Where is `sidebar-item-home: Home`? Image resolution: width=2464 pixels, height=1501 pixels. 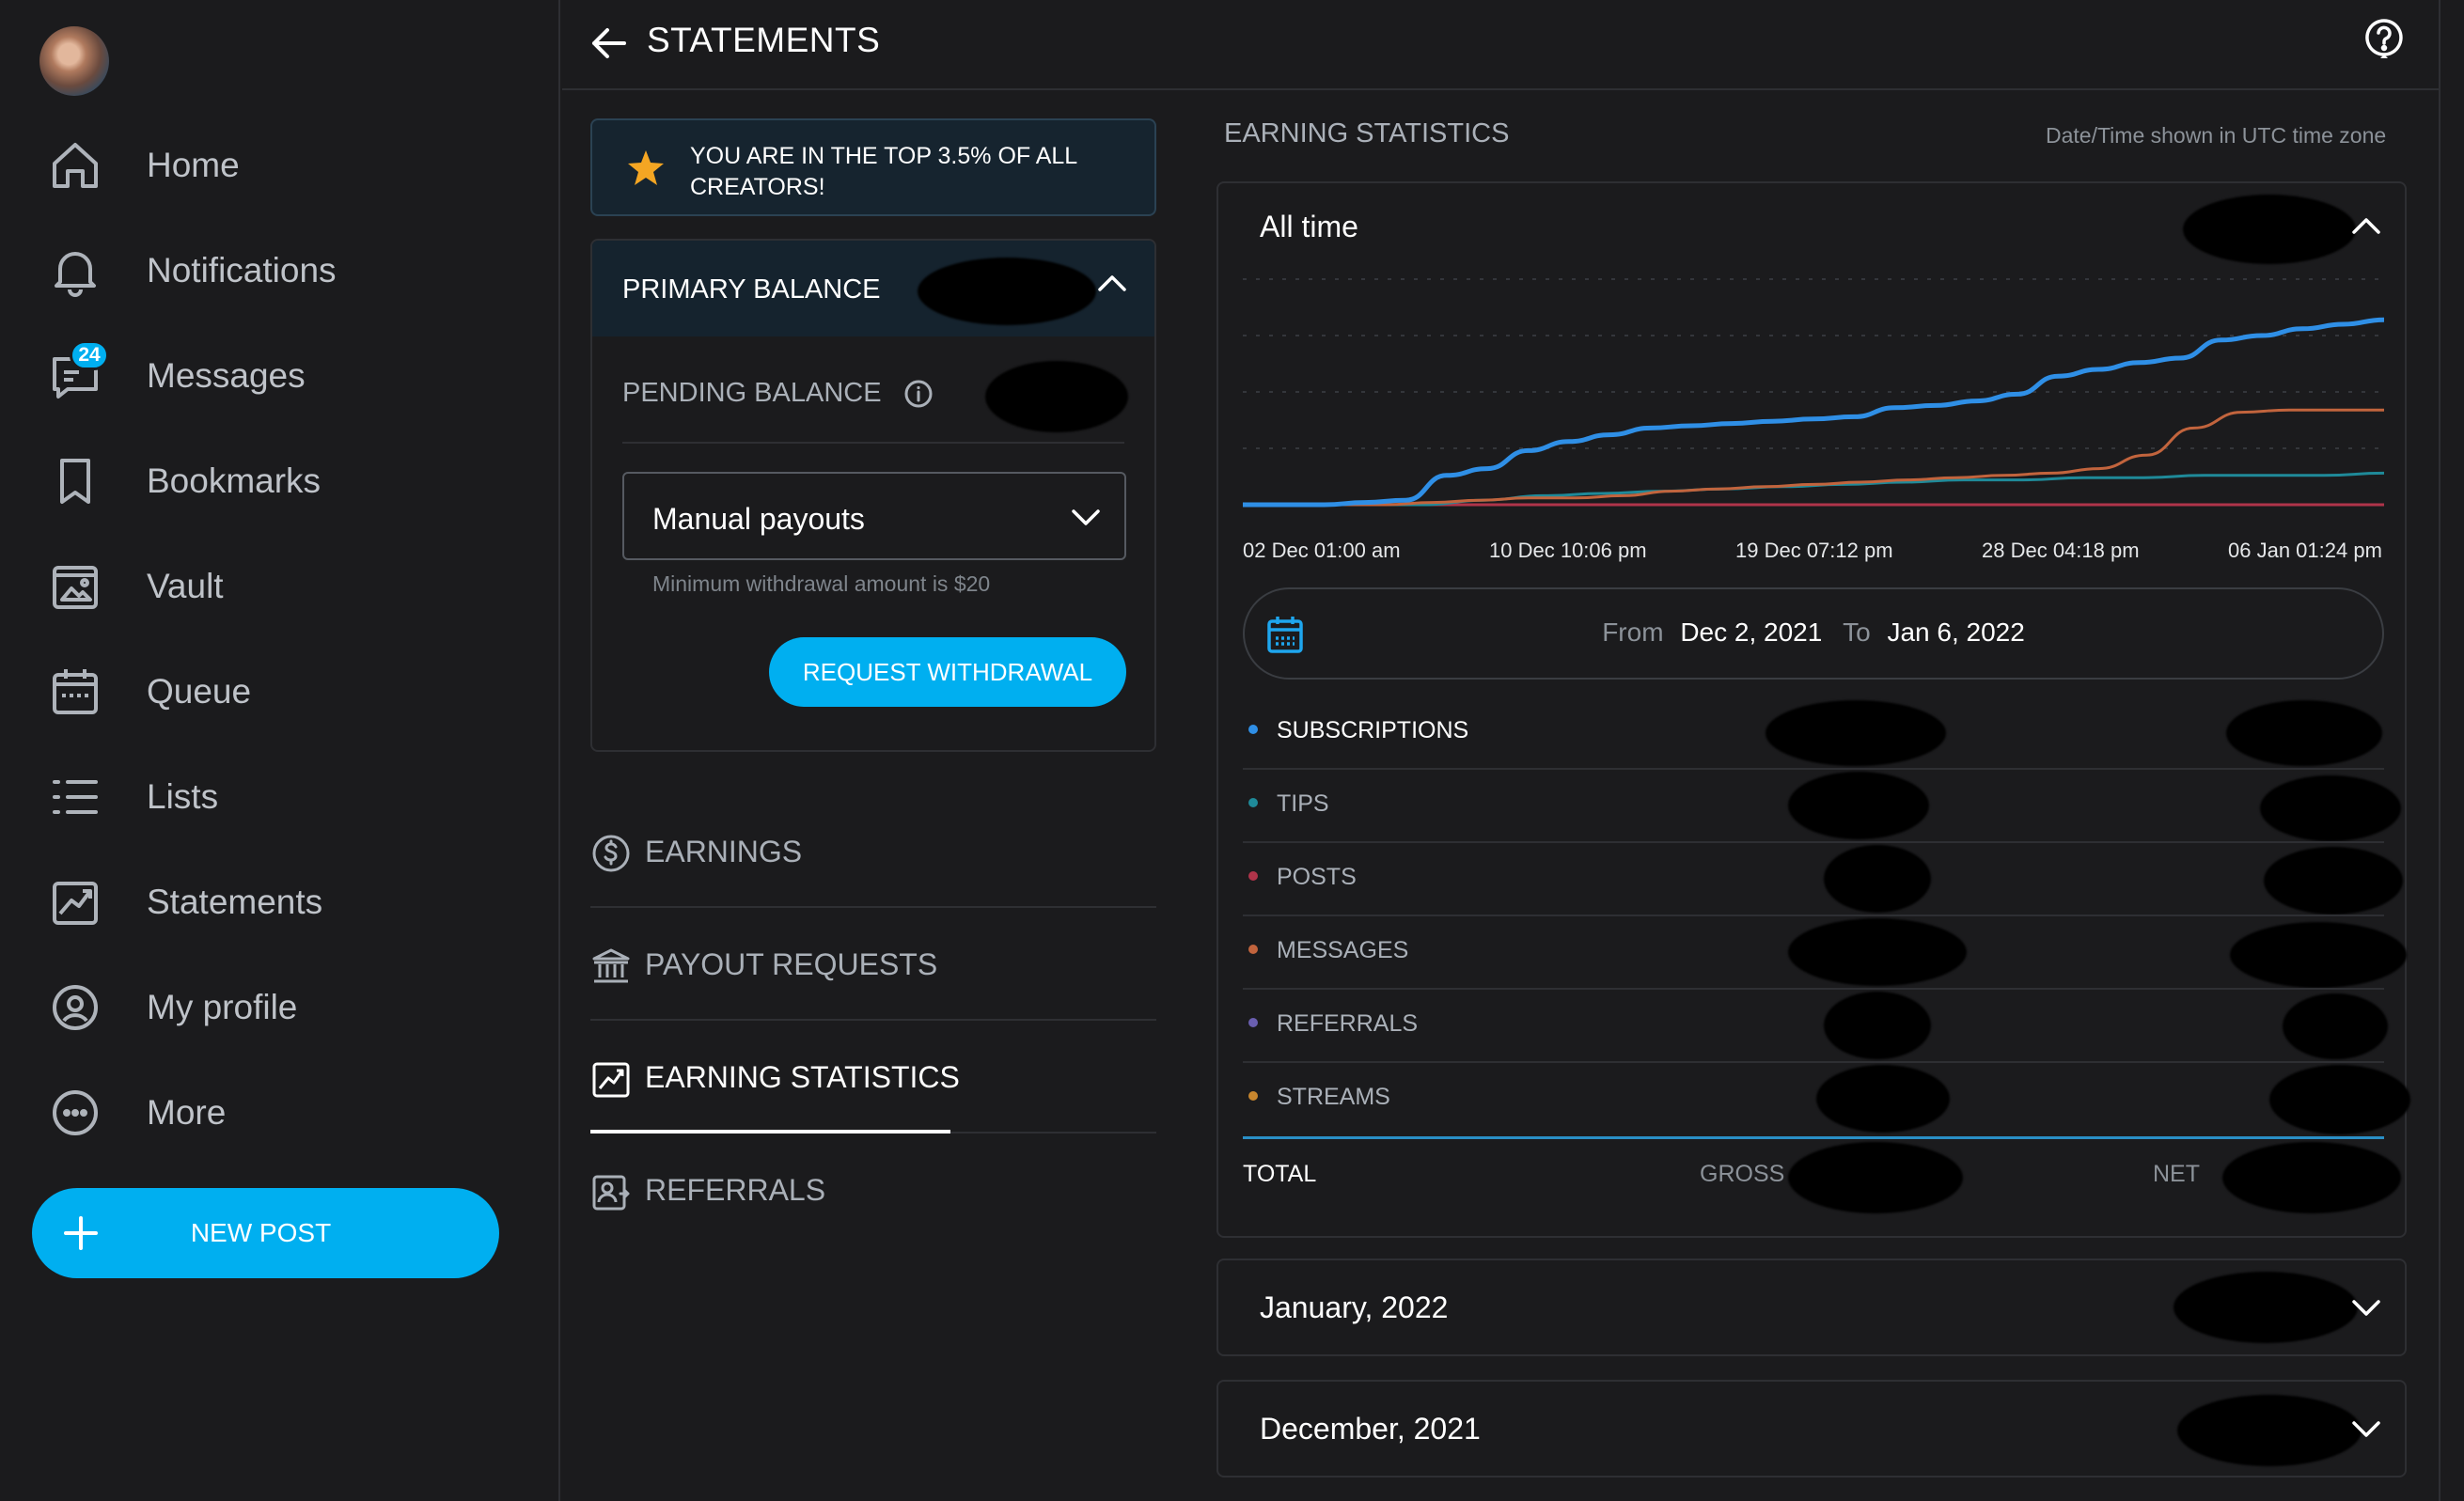
sidebar-item-home: Home is located at coordinates (282, 165).